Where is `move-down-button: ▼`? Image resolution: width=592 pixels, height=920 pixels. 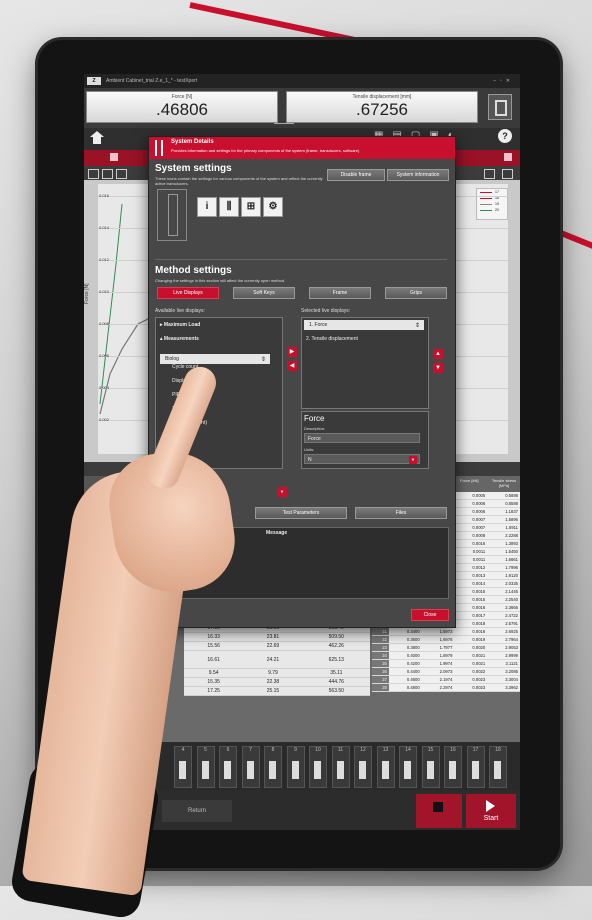 move-down-button: ▼ is located at coordinates (438, 368).